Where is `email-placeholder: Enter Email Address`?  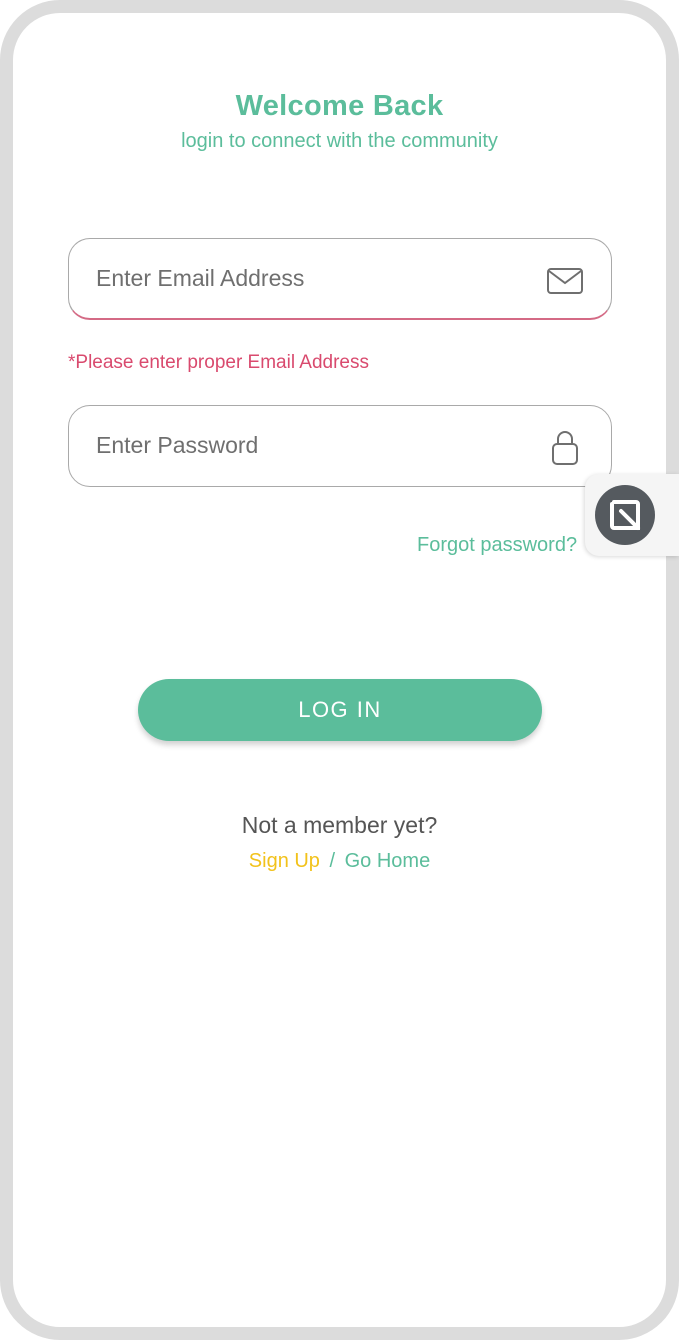
email-placeholder: Enter Email Address is located at coordinates (200, 278).